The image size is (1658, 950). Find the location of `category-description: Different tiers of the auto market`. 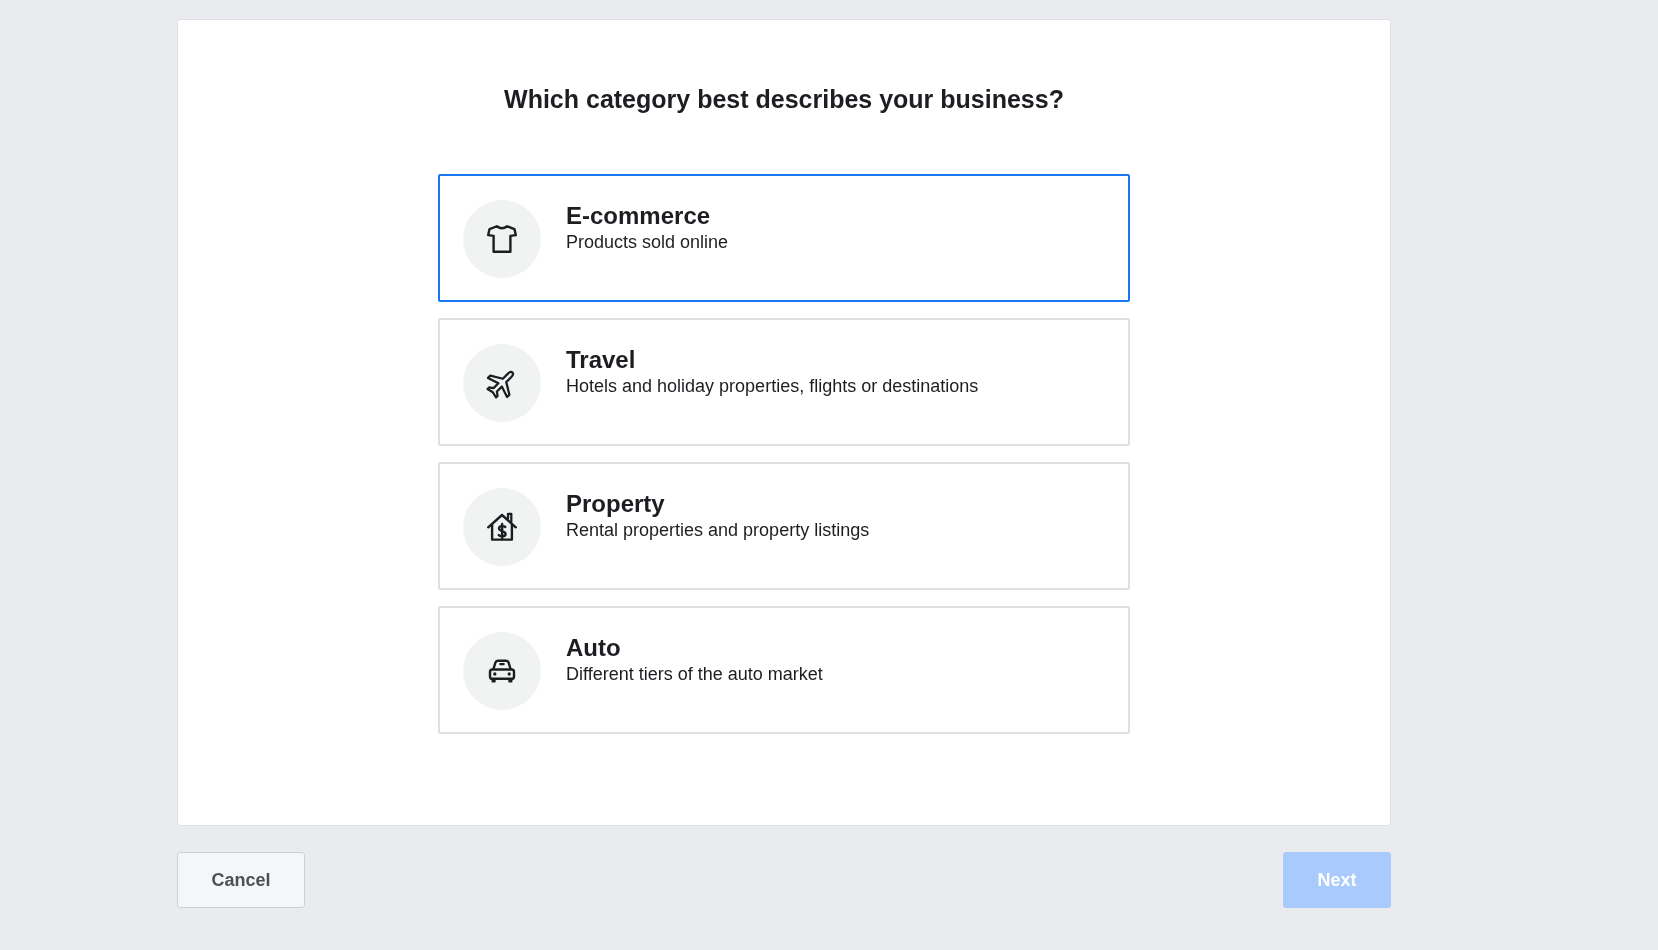

category-description: Different tiers of the auto market is located at coordinates (694, 674).